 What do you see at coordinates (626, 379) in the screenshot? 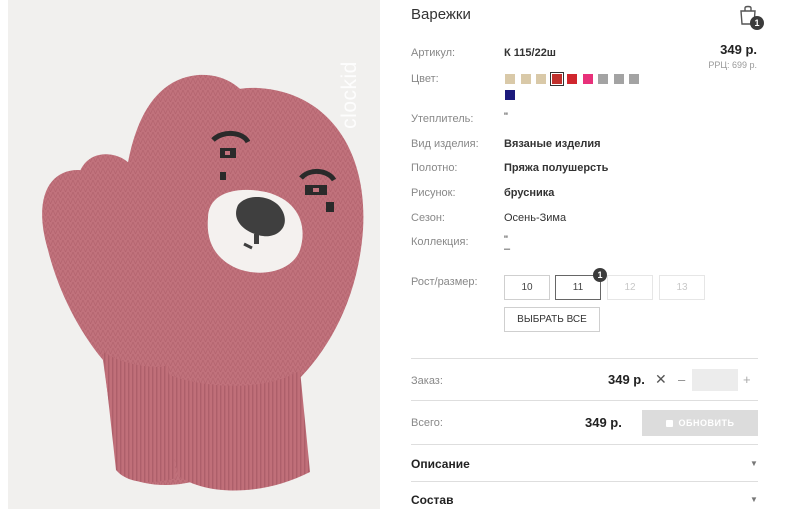
I see `order-price: 349 р.` at bounding box center [626, 379].